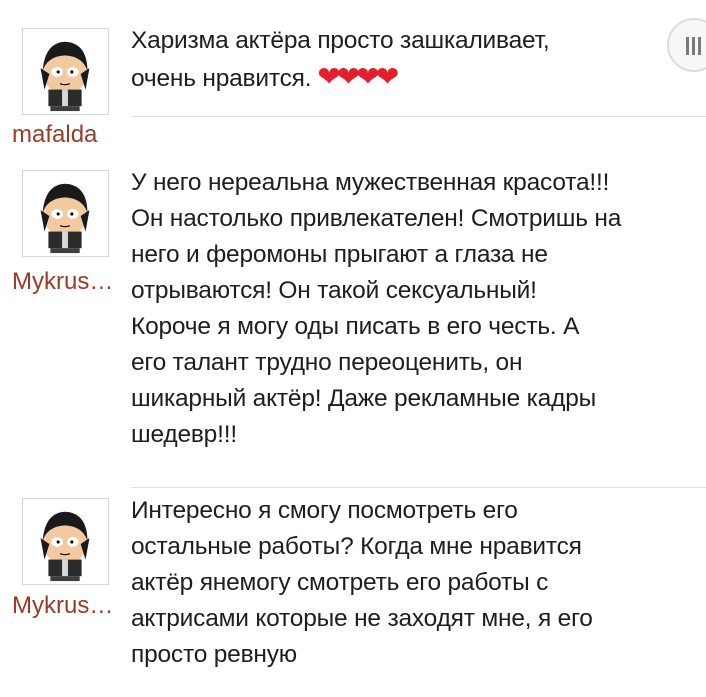  What do you see at coordinates (418, 78) in the screenshot?
I see `comment-line: очень нравится. ❤❤❤❤` at bounding box center [418, 78].